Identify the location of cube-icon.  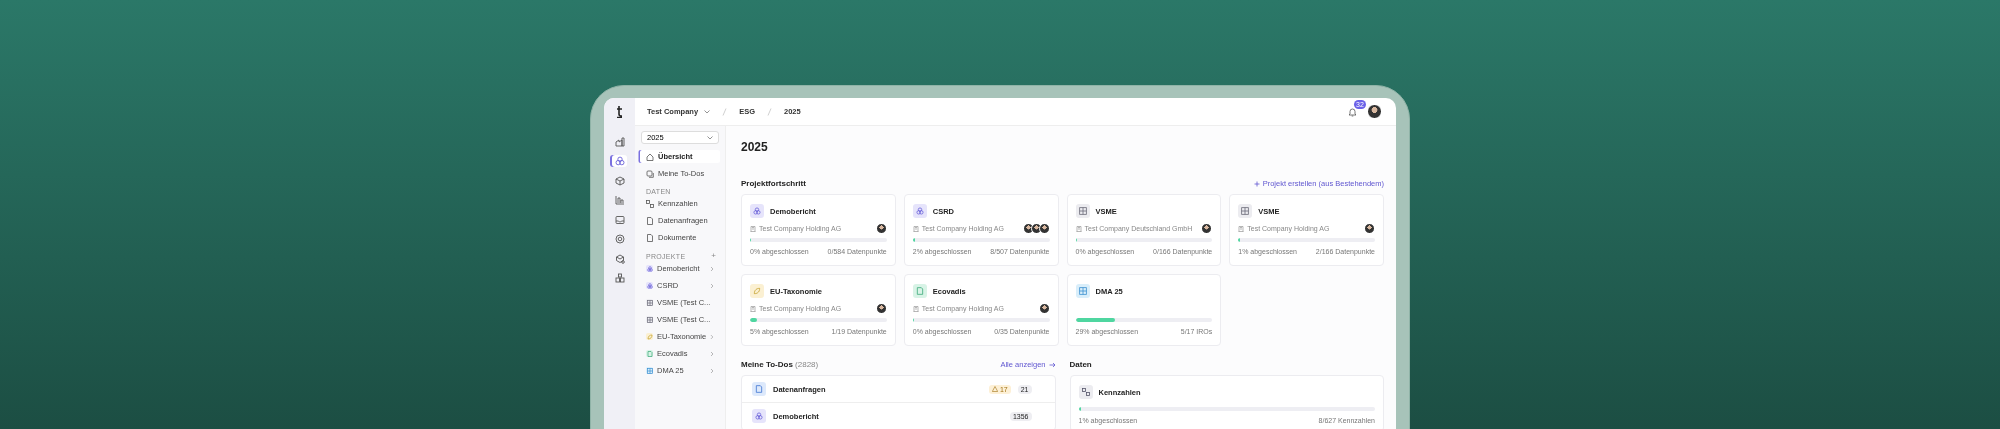
(619, 180).